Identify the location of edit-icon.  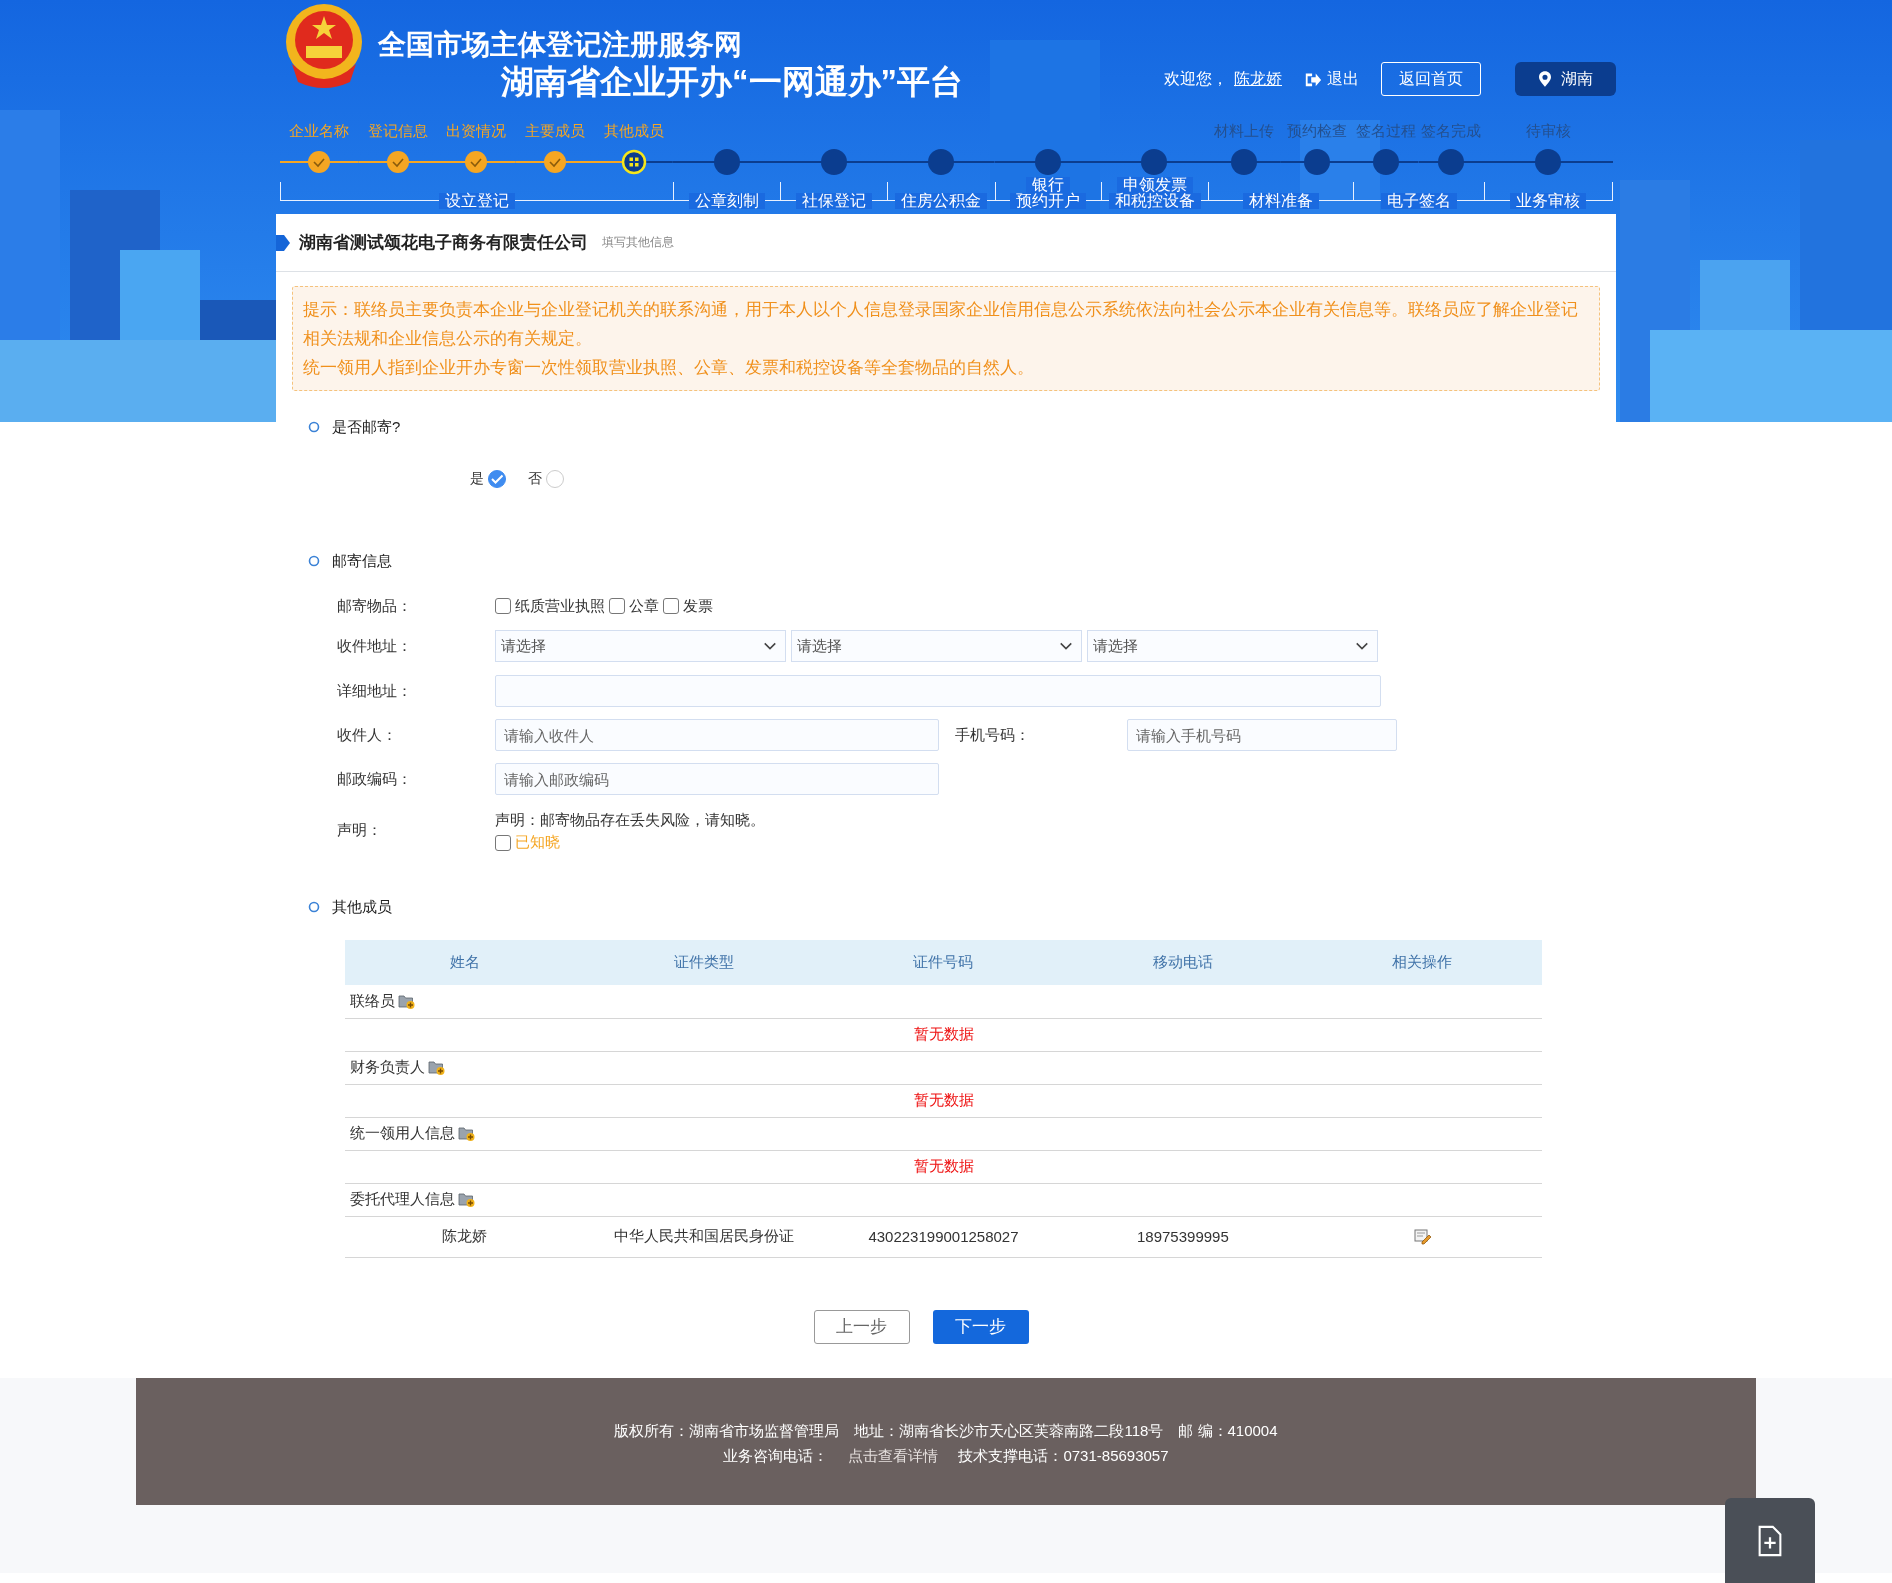
(1422, 1236).